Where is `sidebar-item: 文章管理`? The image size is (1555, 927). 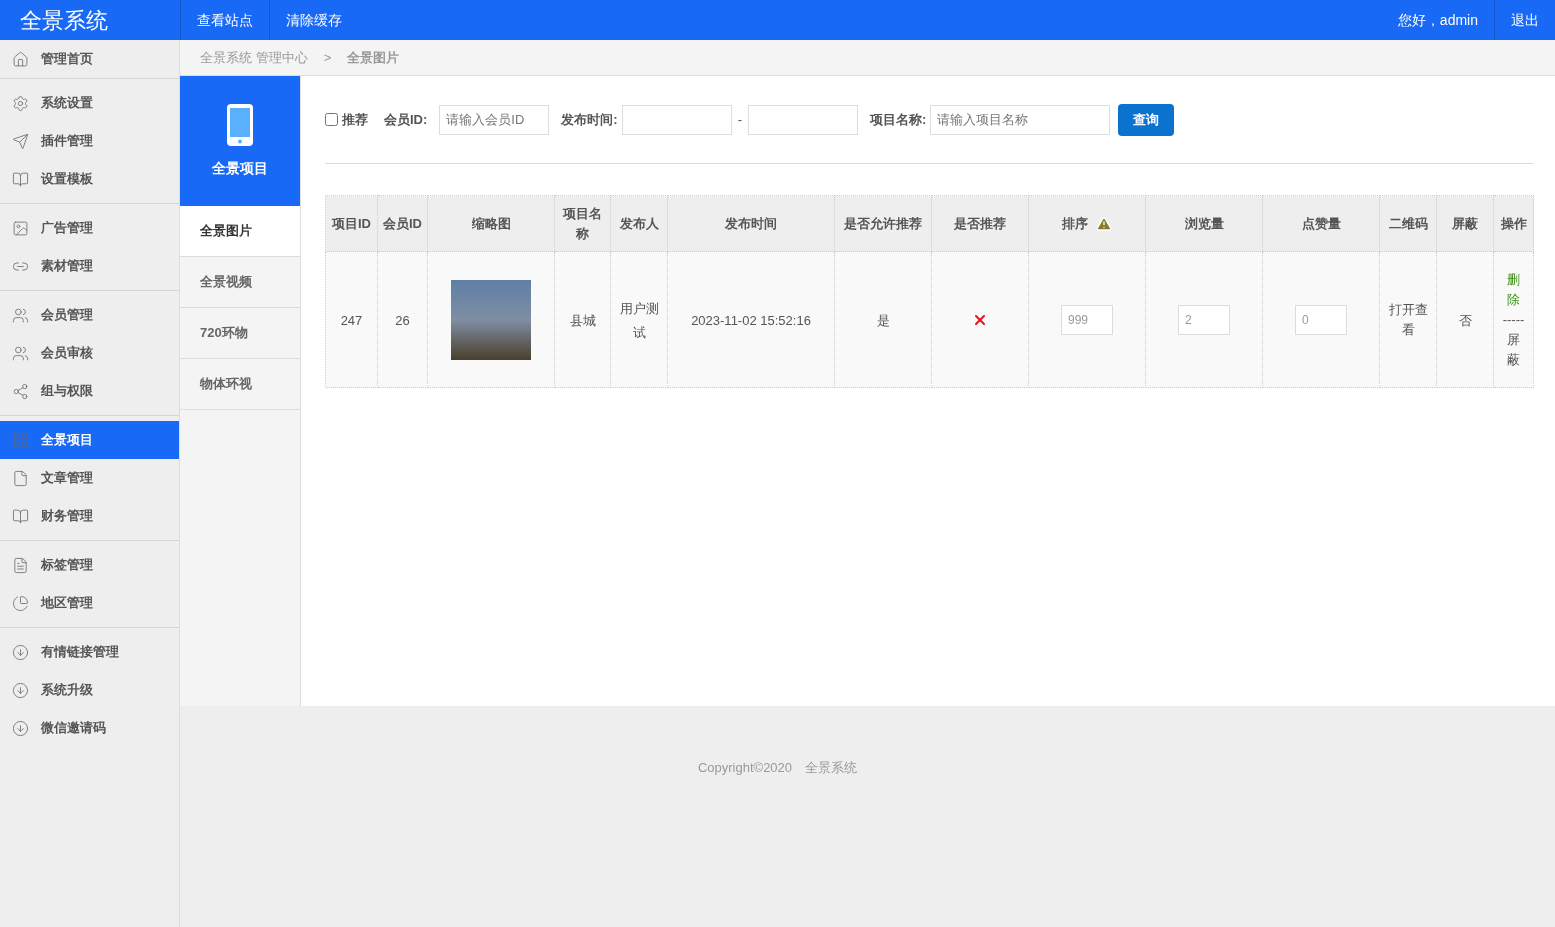
sidebar-item: 文章管理 is located at coordinates (89, 478).